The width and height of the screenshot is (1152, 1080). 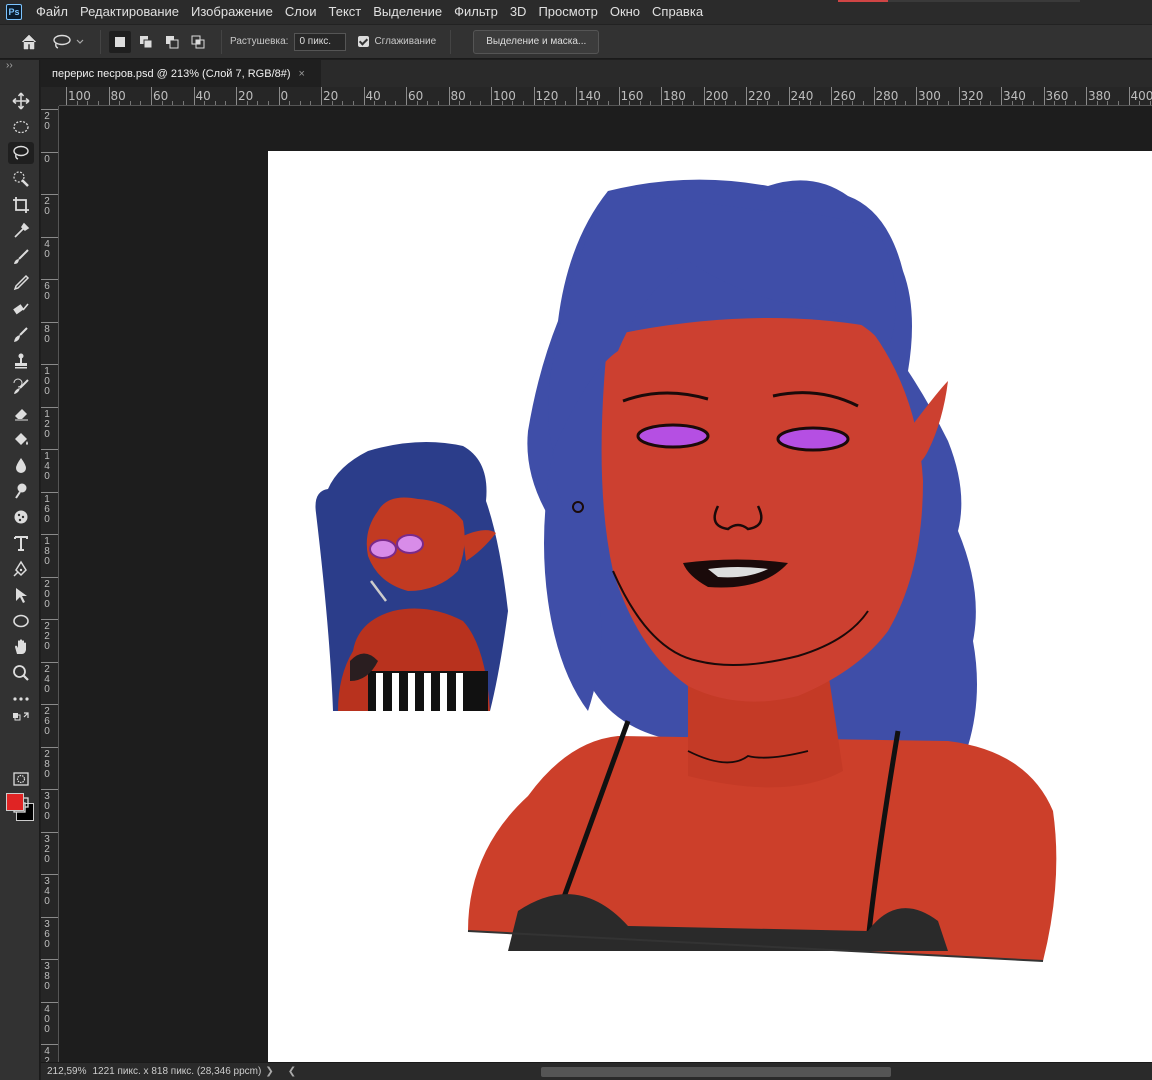 I want to click on clone-stamp-tool, so click(x=21, y=361).